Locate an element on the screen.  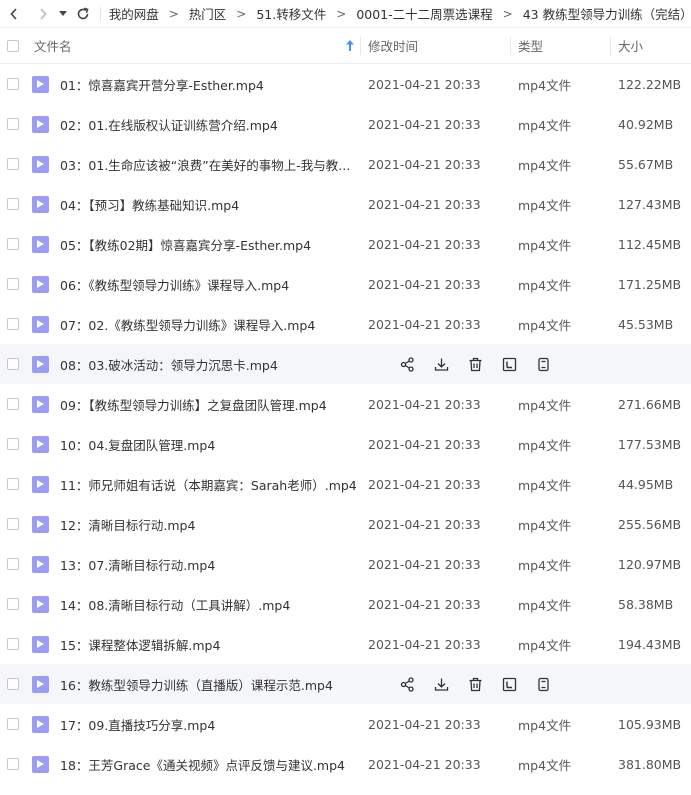
file-name: 13：07.清晰目标行动.mp4 is located at coordinates (137, 564).